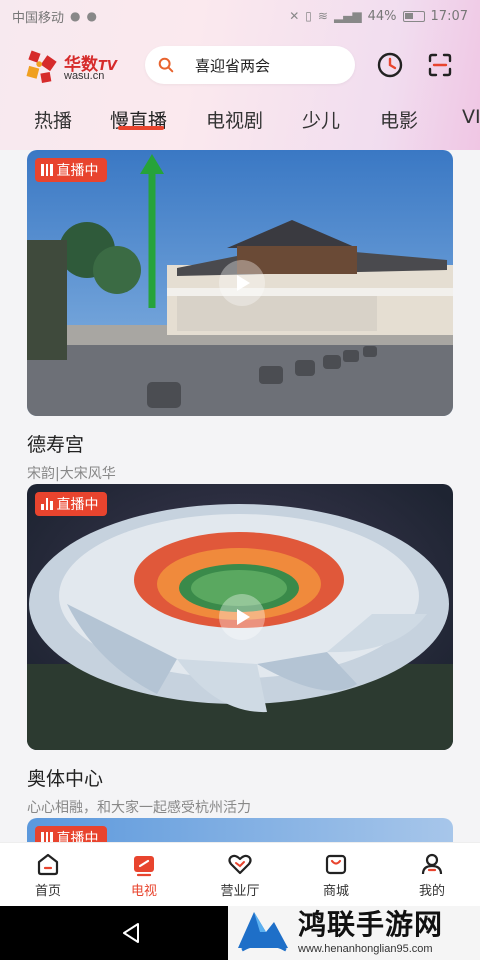 The image size is (480, 960). What do you see at coordinates (240, 864) in the screenshot?
I see `heart-icon` at bounding box center [240, 864].